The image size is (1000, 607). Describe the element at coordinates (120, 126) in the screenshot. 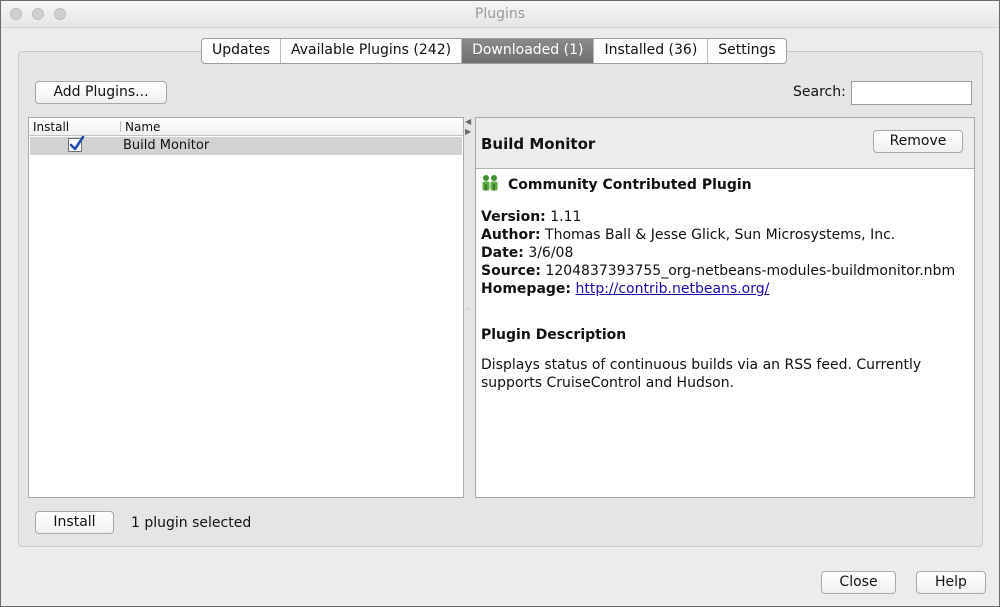

I see `column-separator` at that location.